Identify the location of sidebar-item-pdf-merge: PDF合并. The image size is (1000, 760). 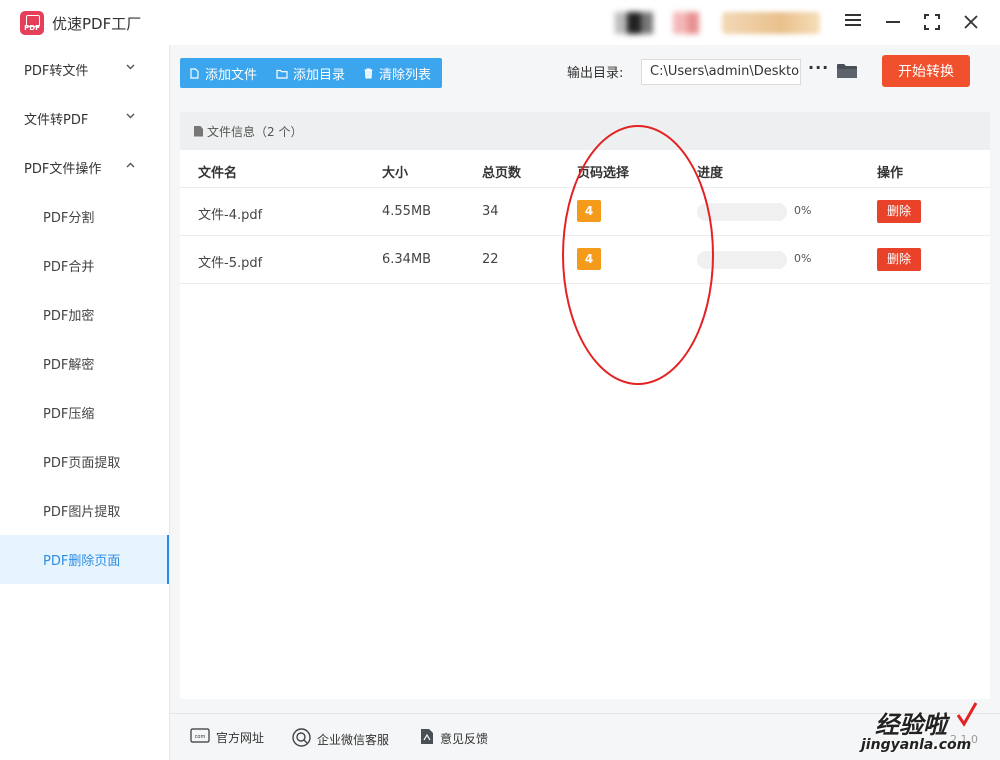
(84, 265).